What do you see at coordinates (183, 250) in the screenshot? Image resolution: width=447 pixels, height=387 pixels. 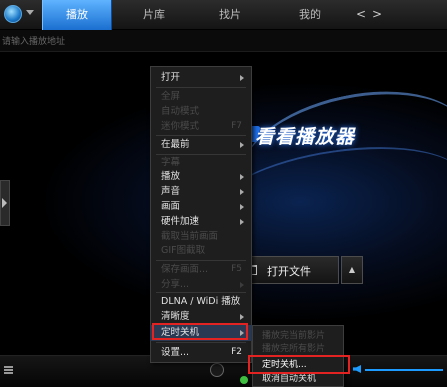 I see `menu-item-label: GIF图截取` at bounding box center [183, 250].